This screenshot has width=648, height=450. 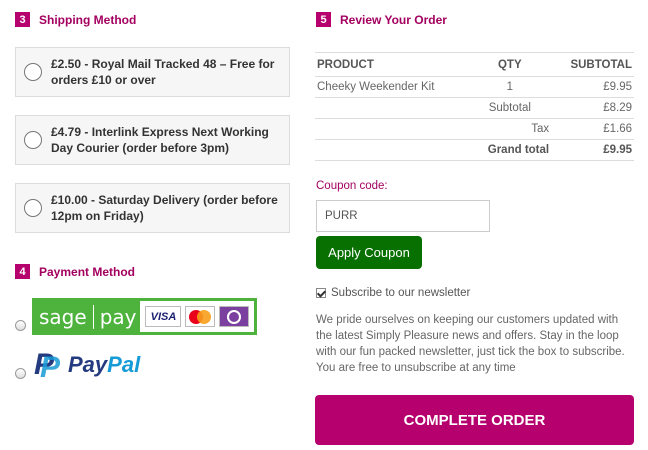 I want to click on newsletter-label: Subscribe to our newsletter, so click(x=401, y=293).